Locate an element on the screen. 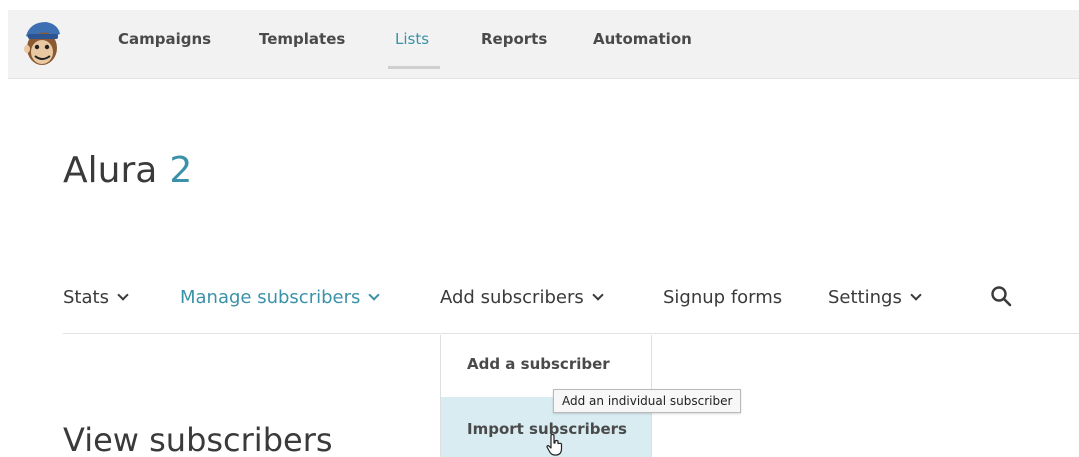 This screenshot has width=1079, height=457. tooltip: Add an individual subscriber is located at coordinates (647, 401).